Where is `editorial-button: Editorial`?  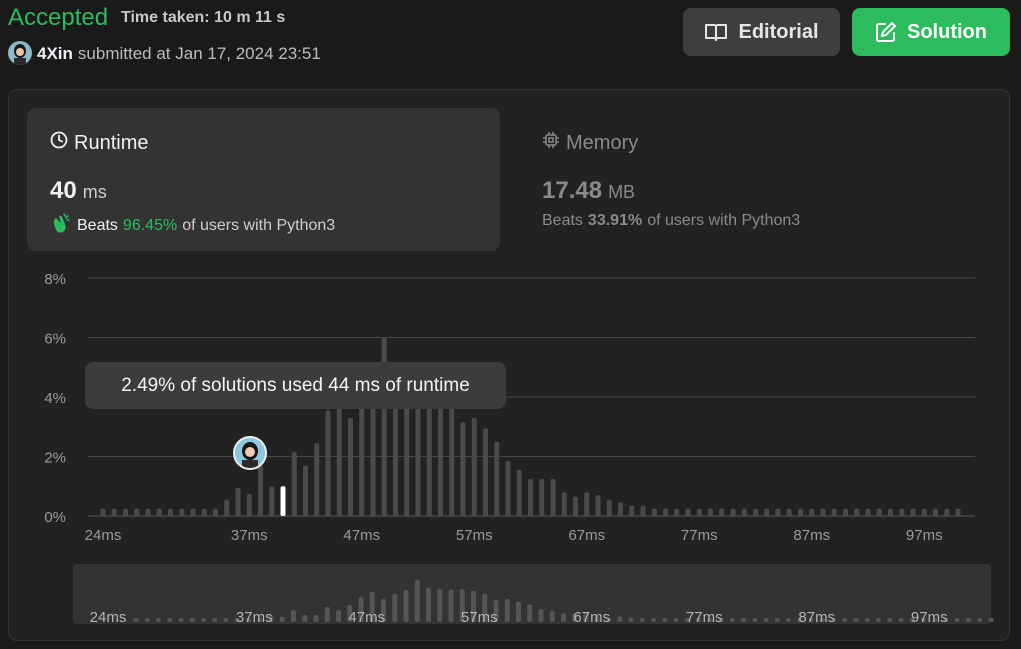
editorial-button: Editorial is located at coordinates (761, 32).